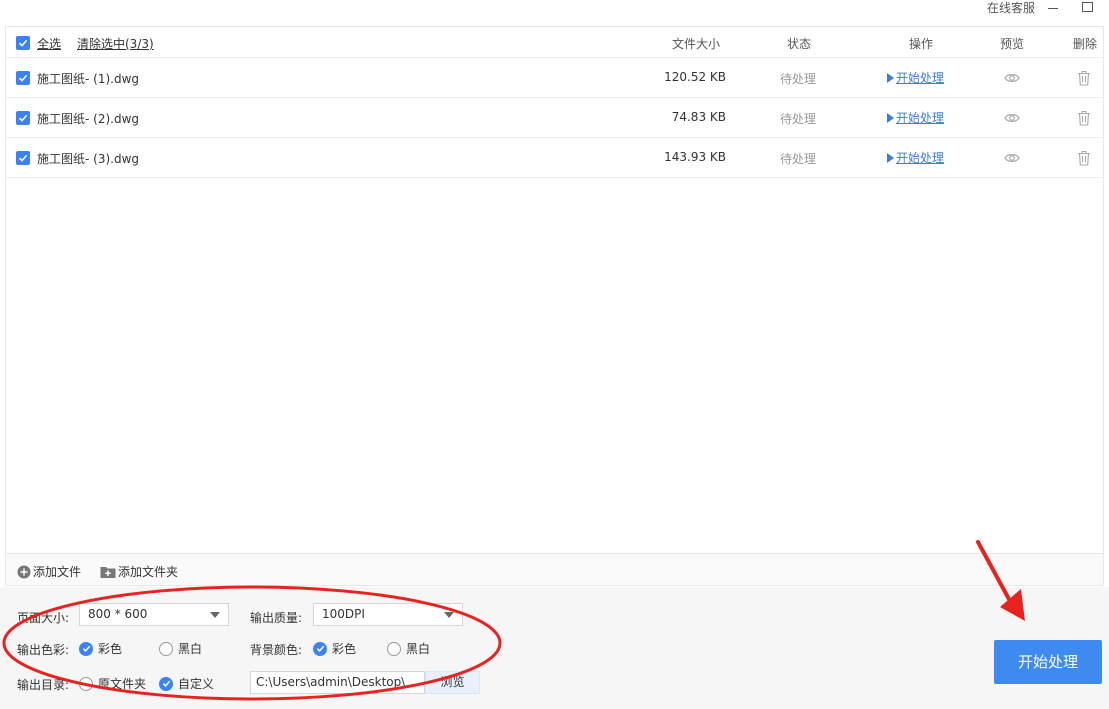 This screenshot has width=1109, height=709. I want to click on background-radio-color: 彩色, so click(334, 648).